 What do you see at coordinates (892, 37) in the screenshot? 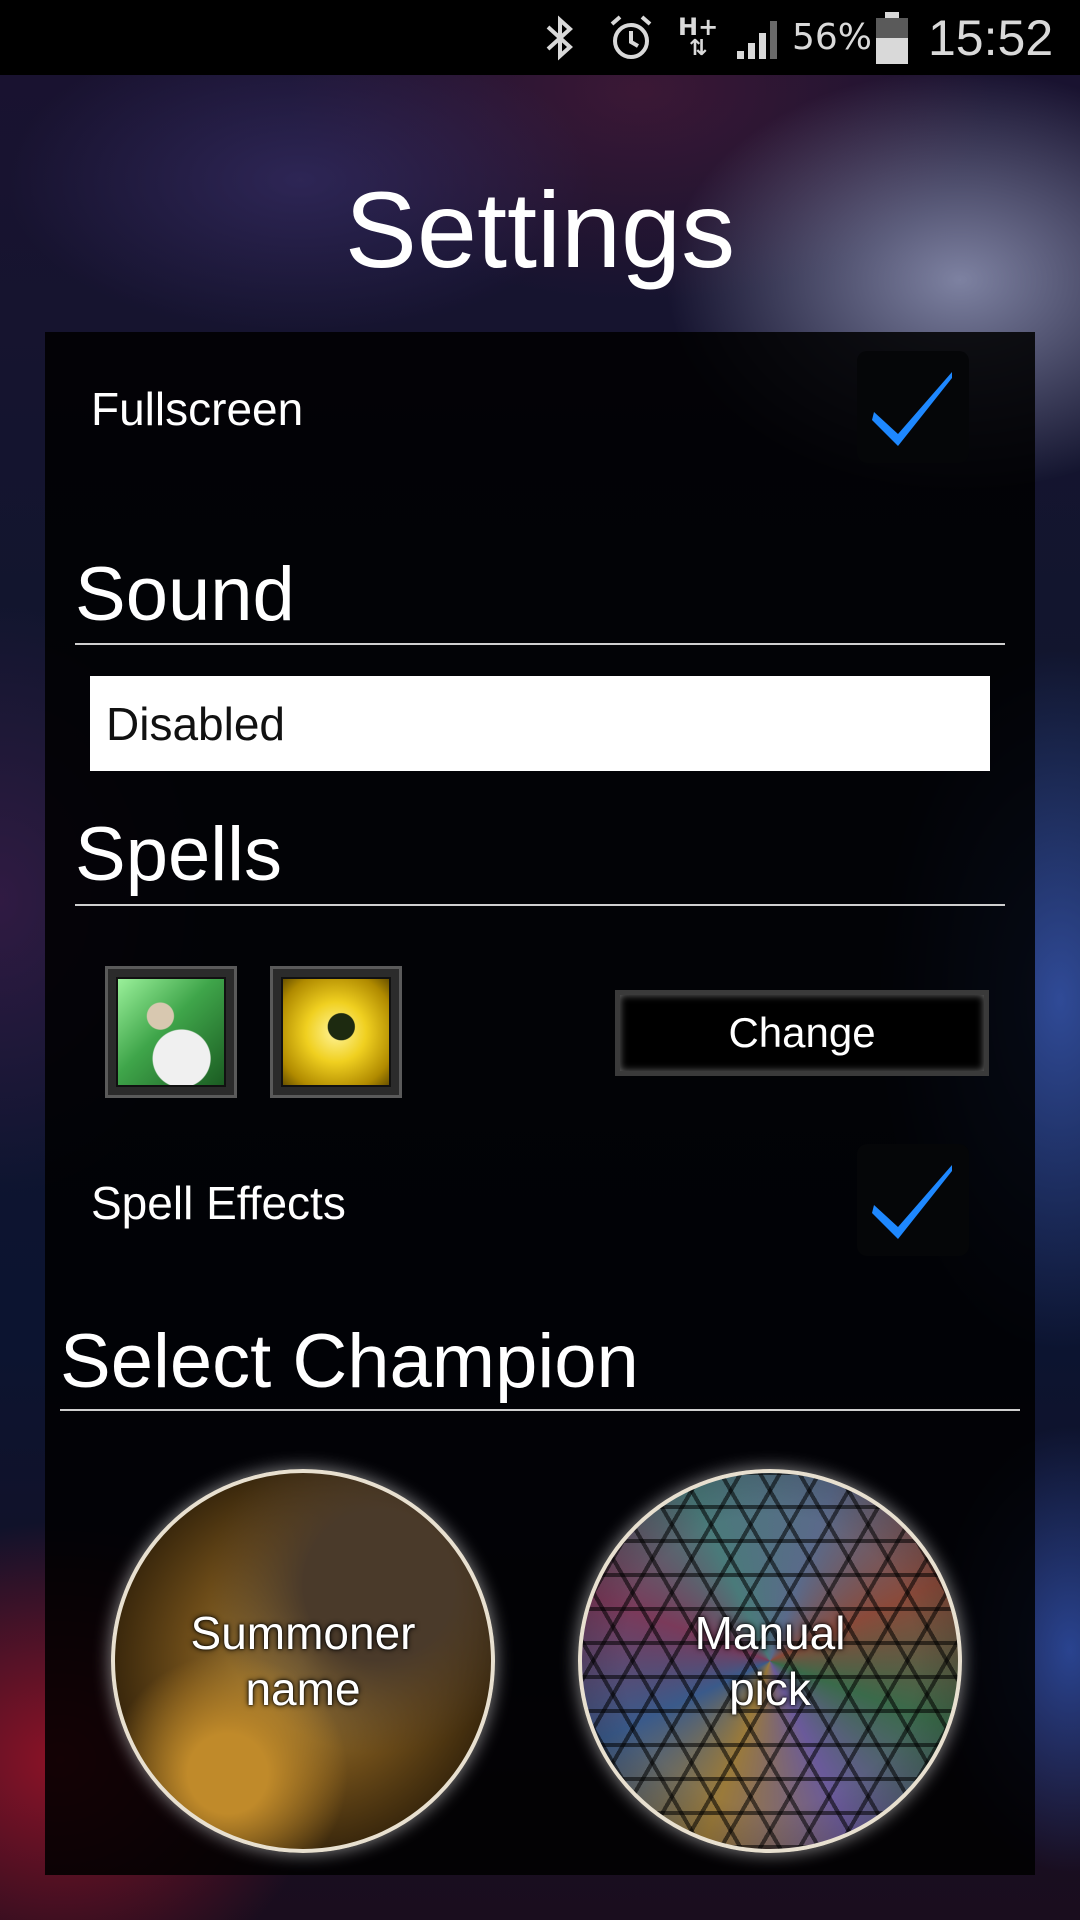
I see `battery-icon` at bounding box center [892, 37].